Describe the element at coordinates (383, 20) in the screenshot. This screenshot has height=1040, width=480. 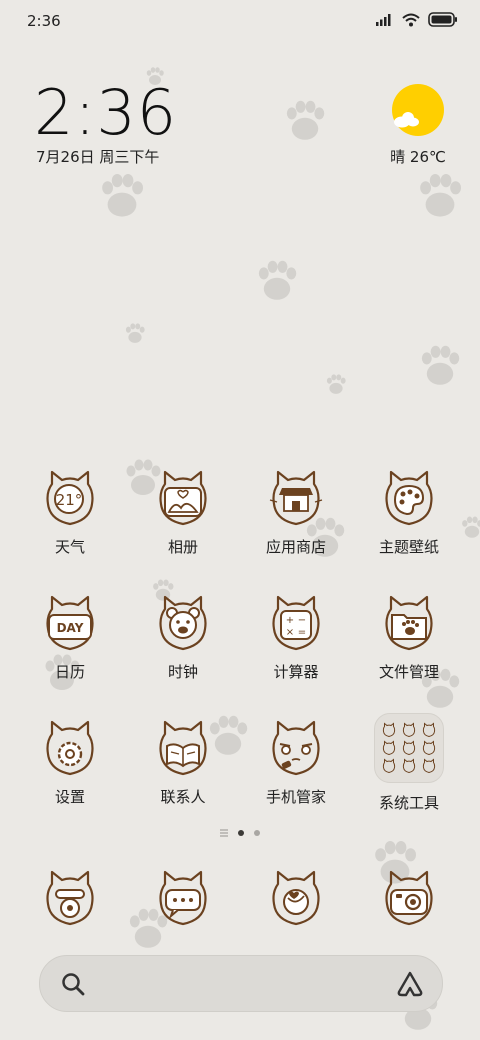
I see `signal-icon` at that location.